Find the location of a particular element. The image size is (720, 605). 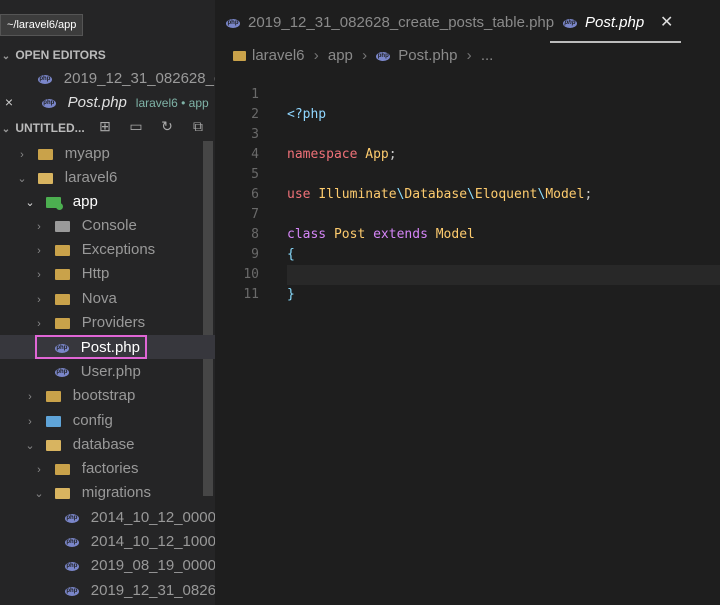

tab-post: php Post.php is located at coordinates (603, 22).